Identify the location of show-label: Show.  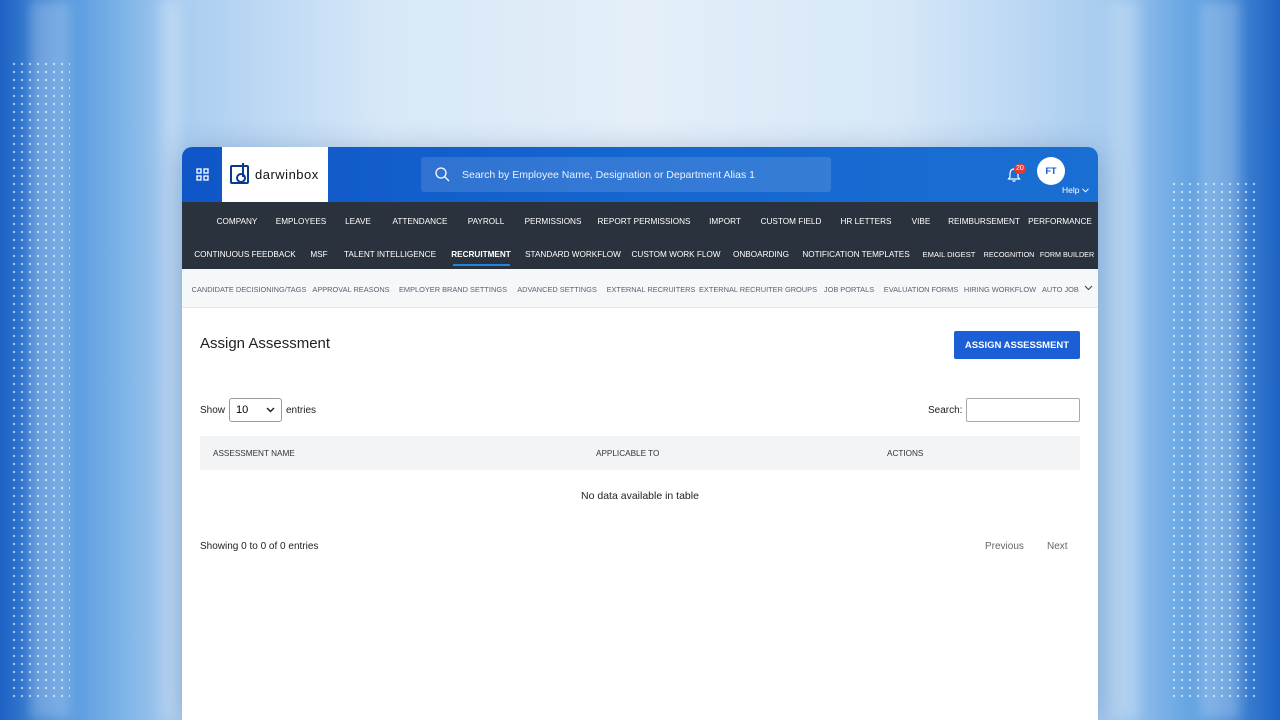
(213, 410).